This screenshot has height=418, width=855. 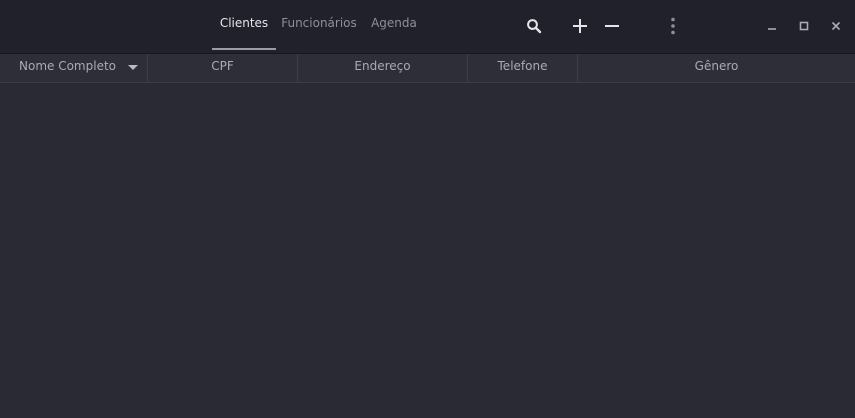 What do you see at coordinates (394, 25) in the screenshot?
I see `tab-agenda: Agenda` at bounding box center [394, 25].